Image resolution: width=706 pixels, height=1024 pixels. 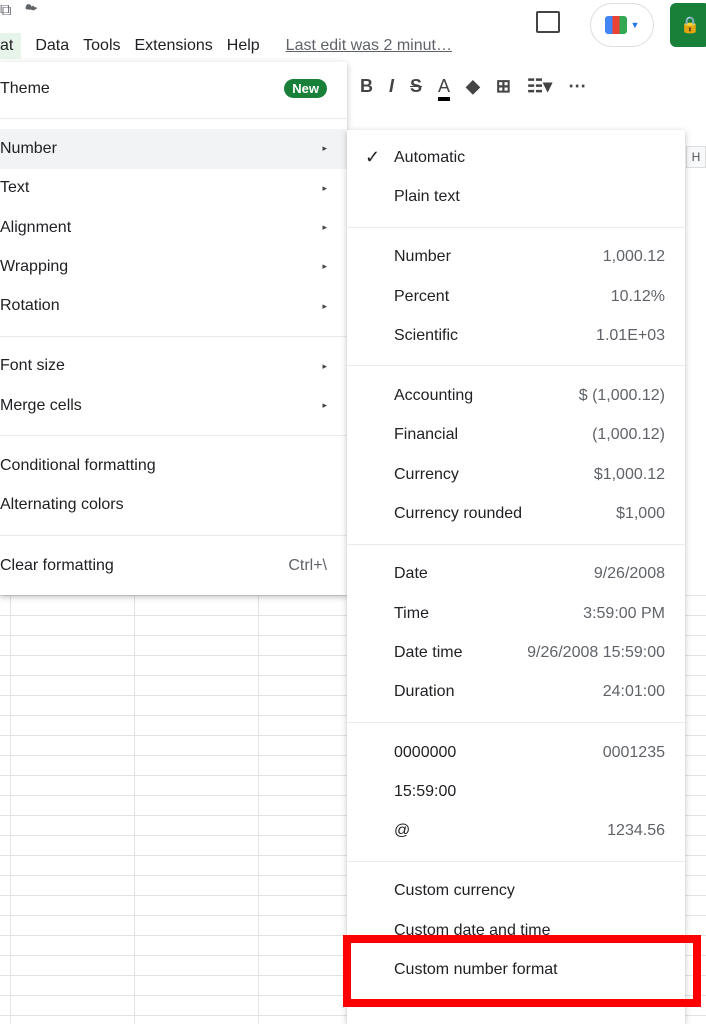 I want to click on submenu-item-plain-text: Plain text, so click(x=516, y=196).